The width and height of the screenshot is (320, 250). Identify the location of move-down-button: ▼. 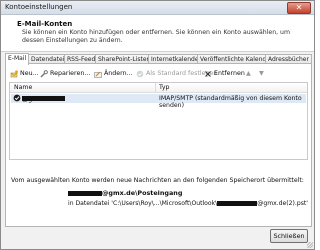
(261, 73).